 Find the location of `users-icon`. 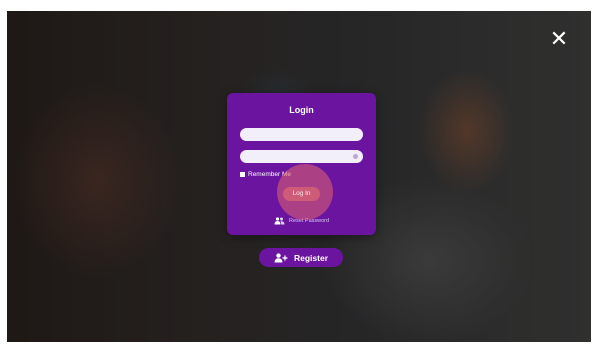

users-icon is located at coordinates (279, 221).